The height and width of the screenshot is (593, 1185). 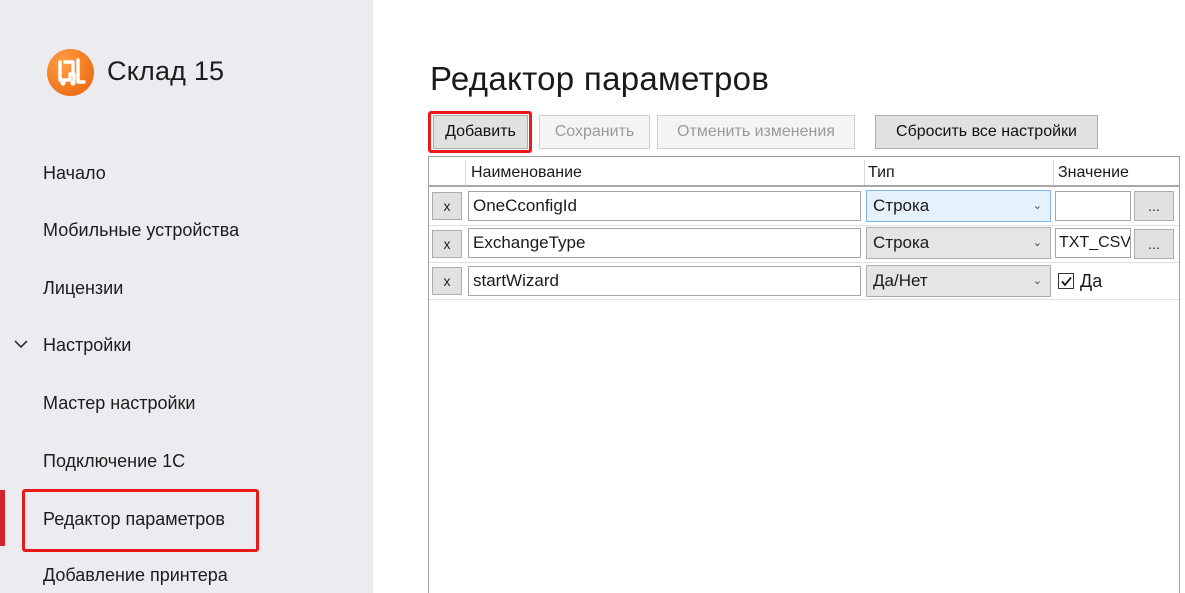 I want to click on sidebar-item-mobile-devices: Мобильные устройства, so click(x=141, y=230).